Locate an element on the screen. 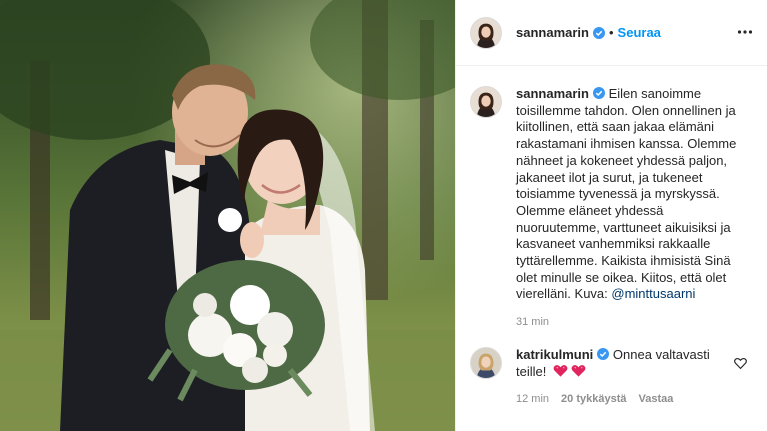  commenter-avatar is located at coordinates (486, 363).